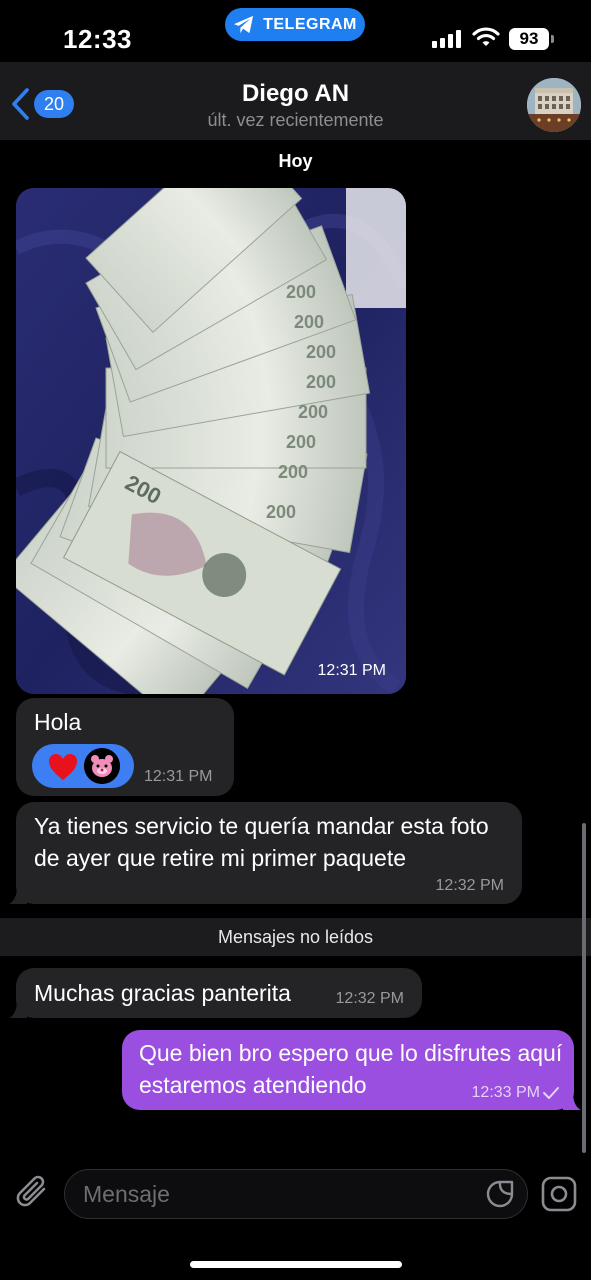 This screenshot has height=1280, width=591. Describe the element at coordinates (33, 1193) in the screenshot. I see `paperclip-icon` at that location.